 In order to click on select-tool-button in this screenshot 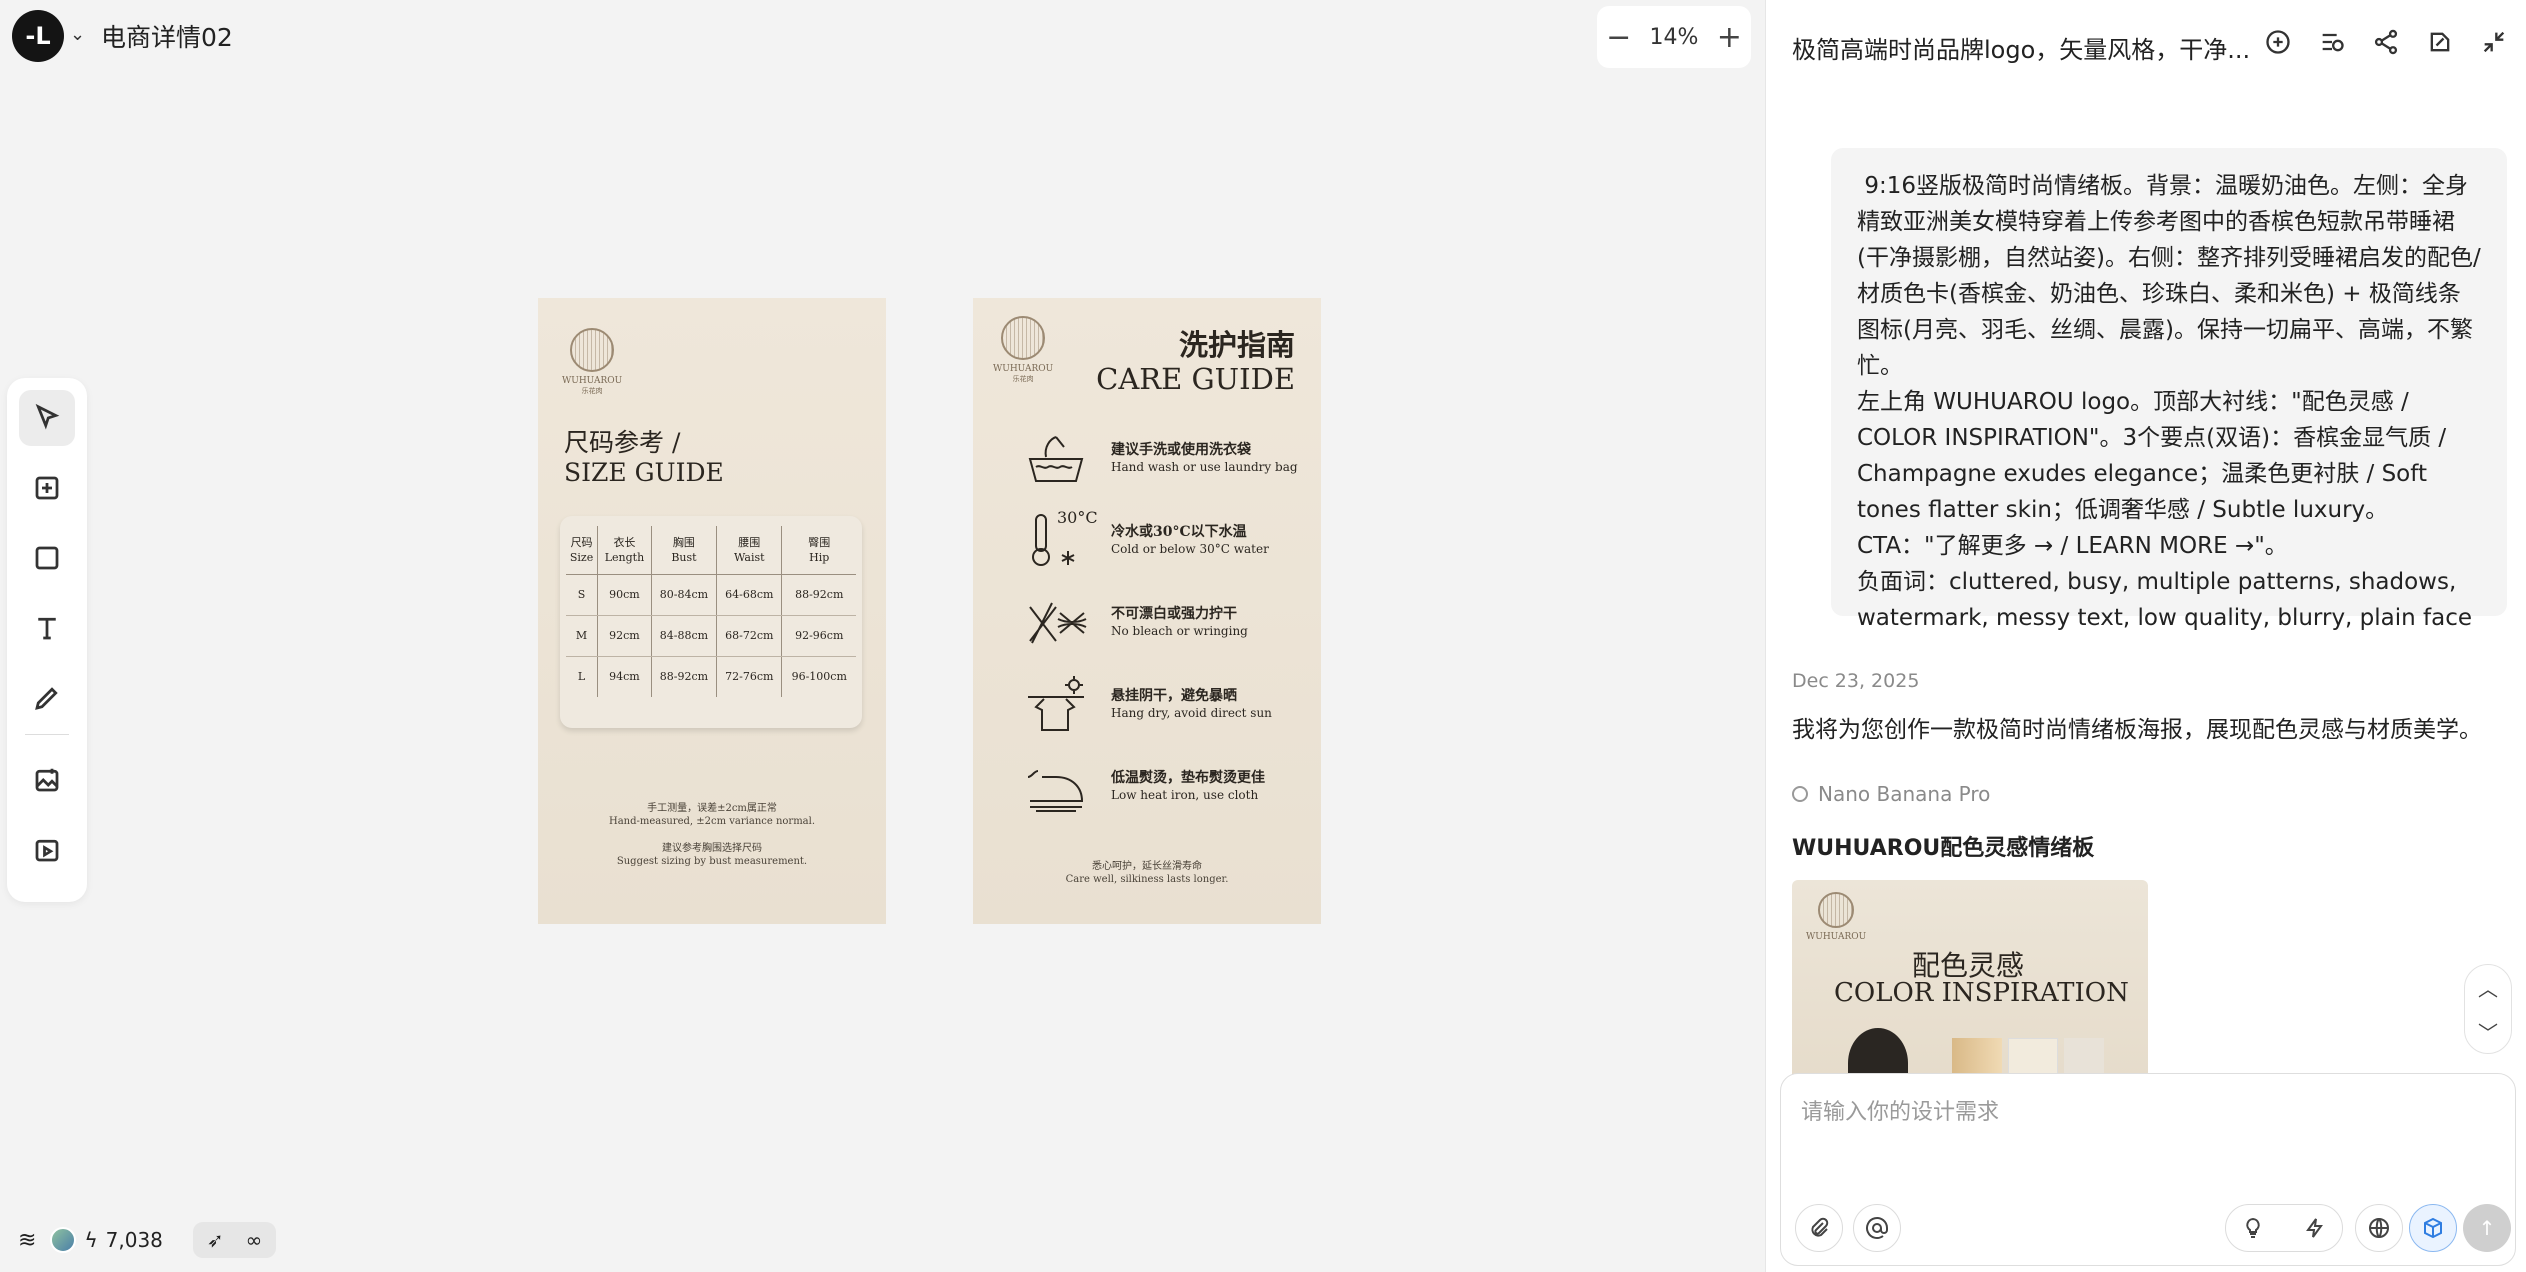, I will do `click(47, 418)`.